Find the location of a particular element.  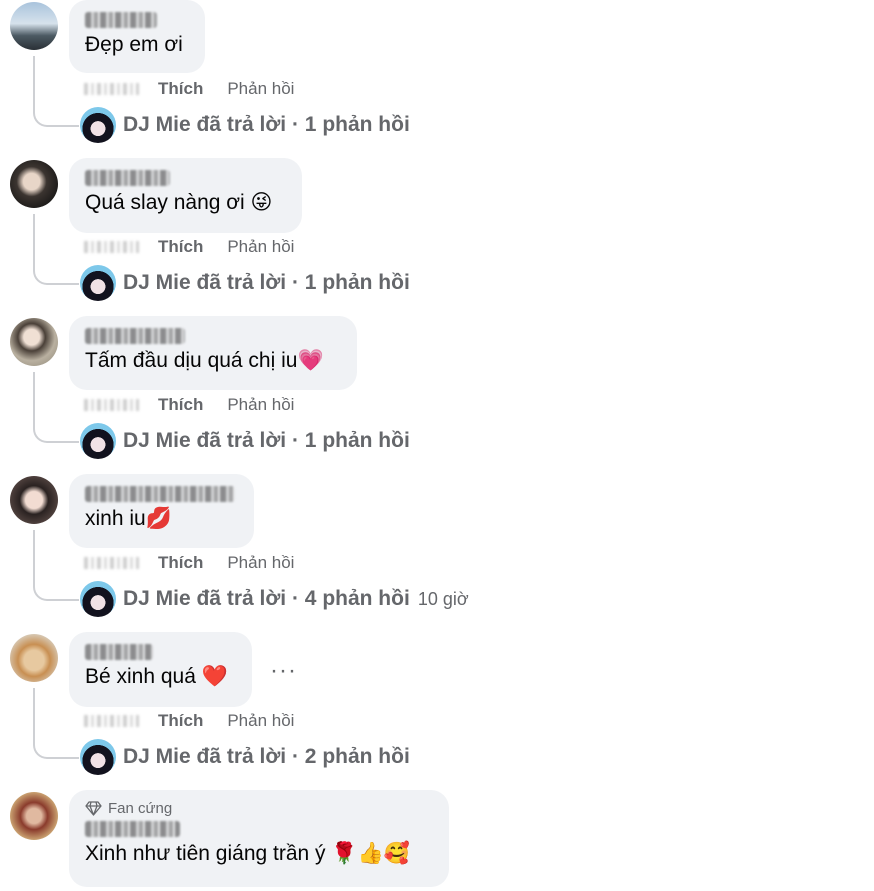

reply-summary: DJ Mie đã trả lời · 2 phản hồi is located at coordinates (266, 757).